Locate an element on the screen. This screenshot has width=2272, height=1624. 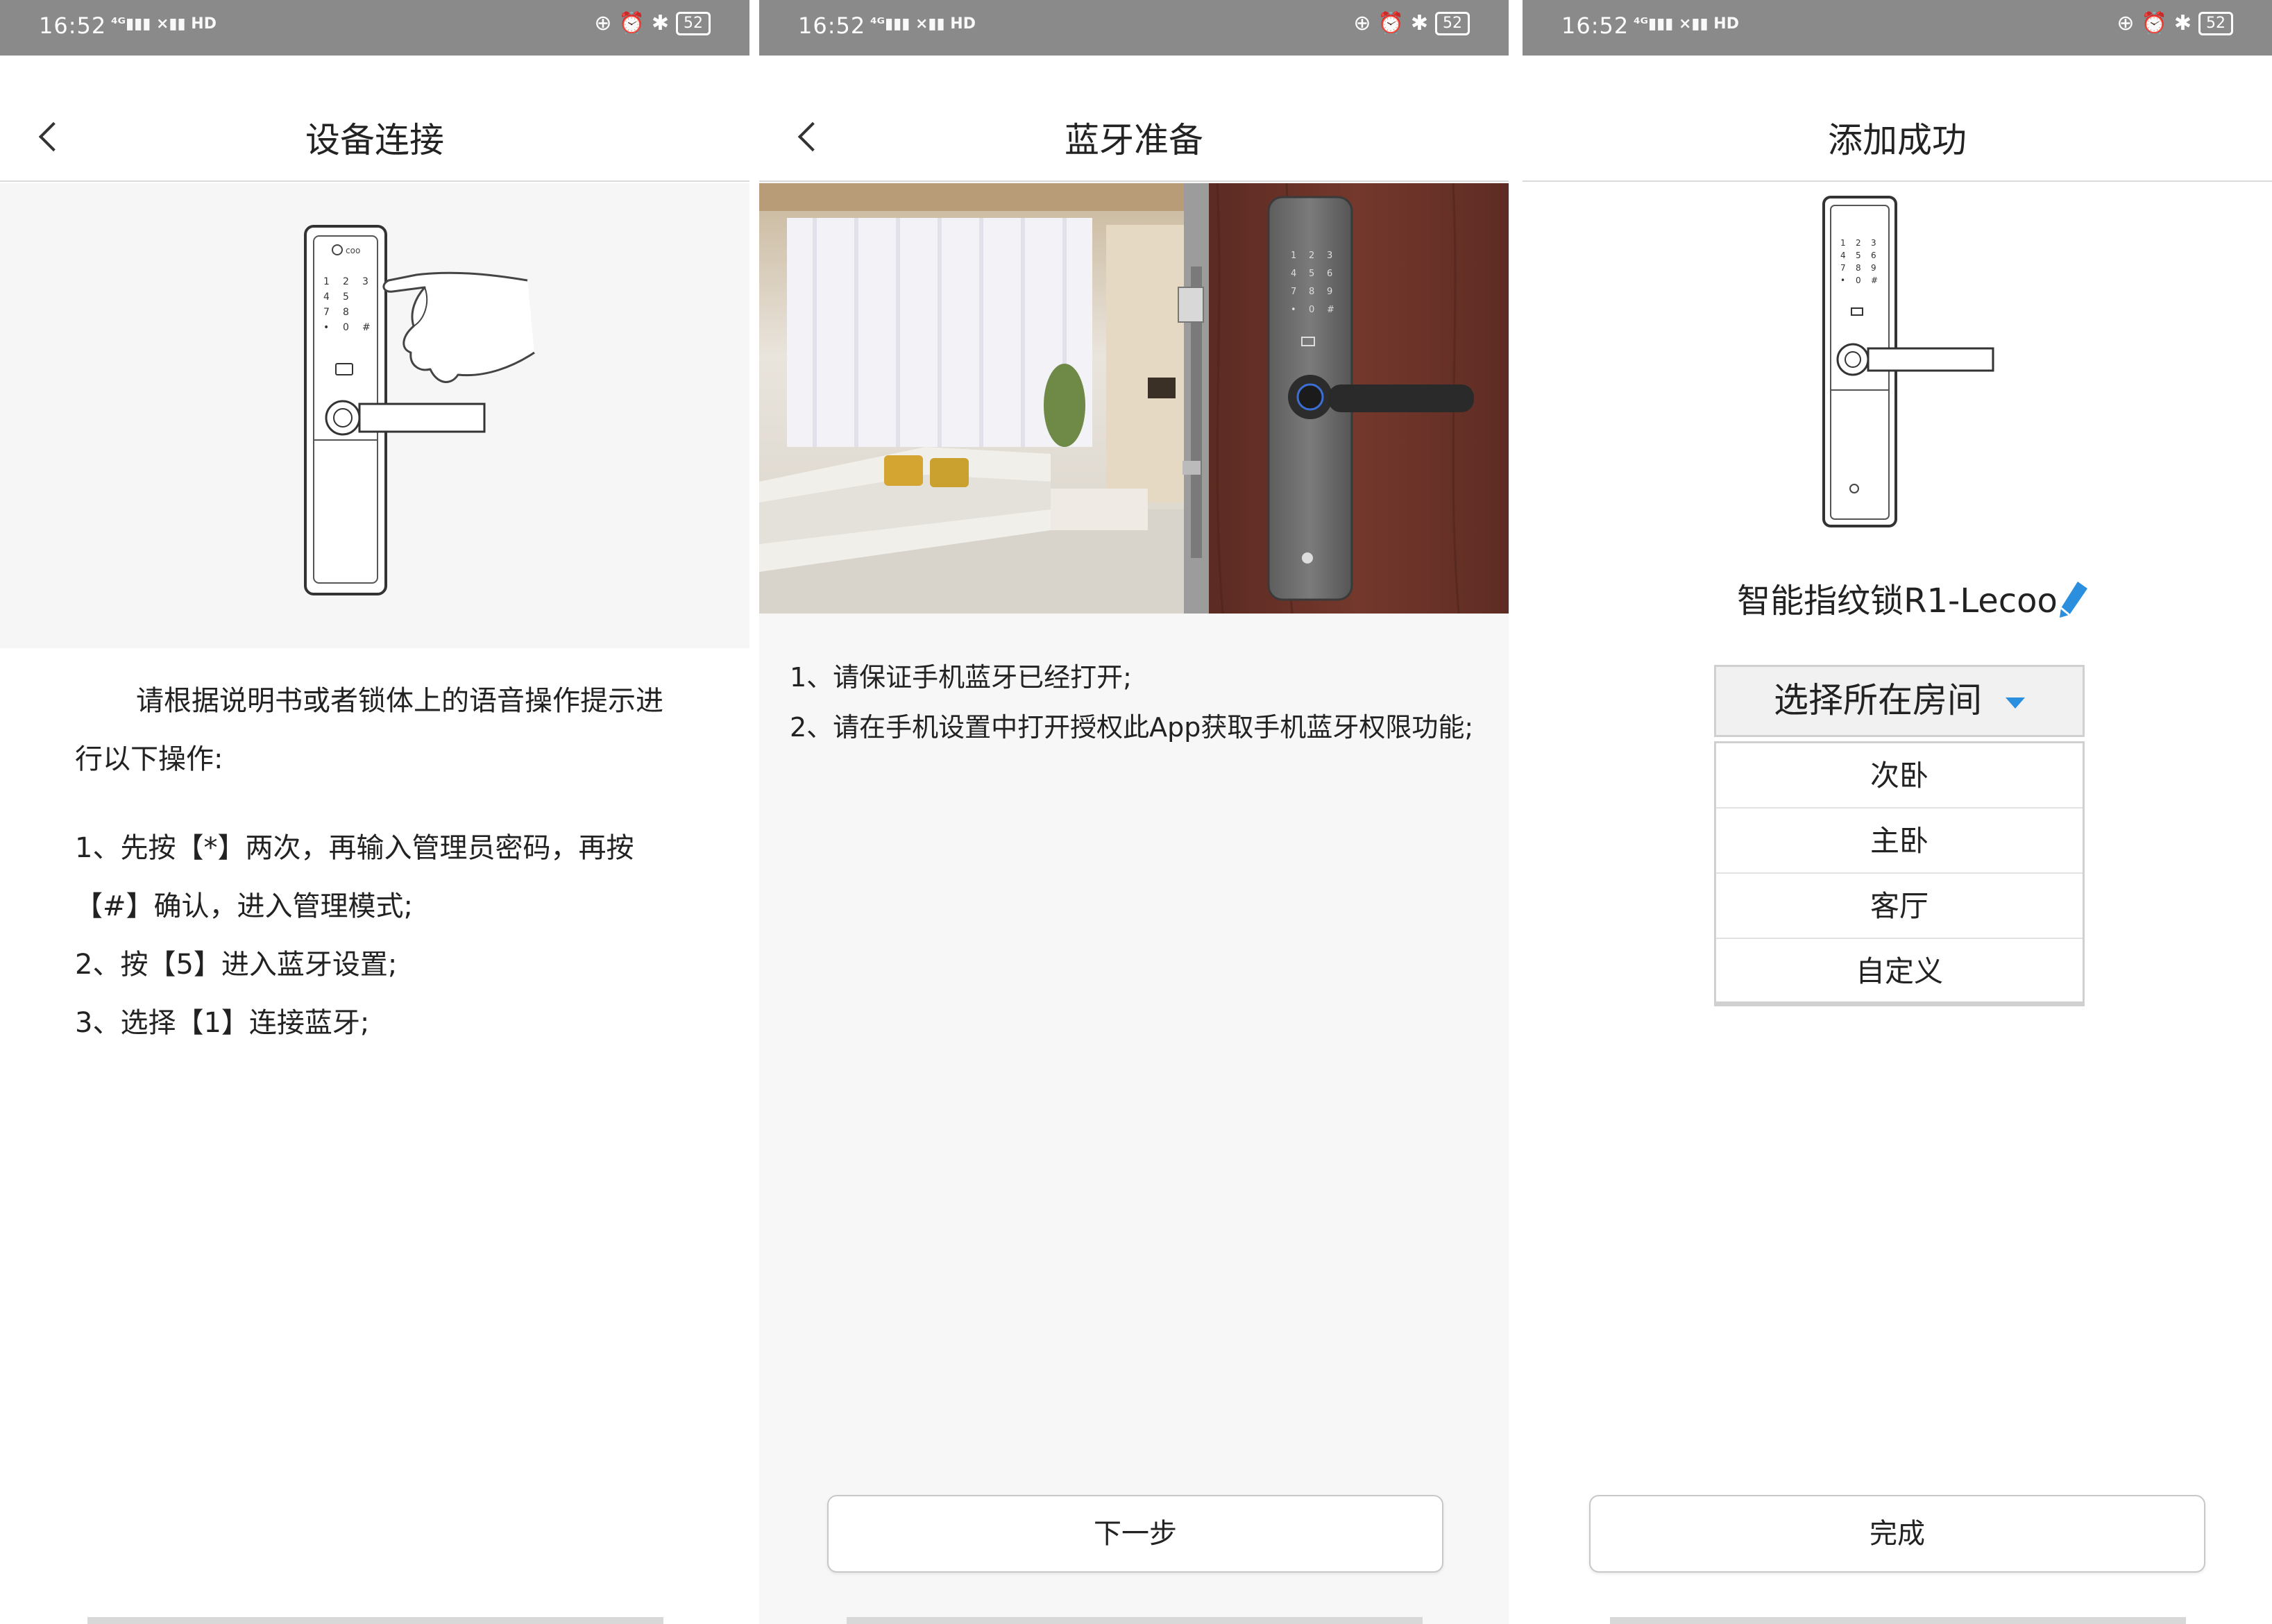
lock-room-scene-icon: 1 2 3 4 5 6 7 8 9 • 0 # is located at coordinates (1134, 398).